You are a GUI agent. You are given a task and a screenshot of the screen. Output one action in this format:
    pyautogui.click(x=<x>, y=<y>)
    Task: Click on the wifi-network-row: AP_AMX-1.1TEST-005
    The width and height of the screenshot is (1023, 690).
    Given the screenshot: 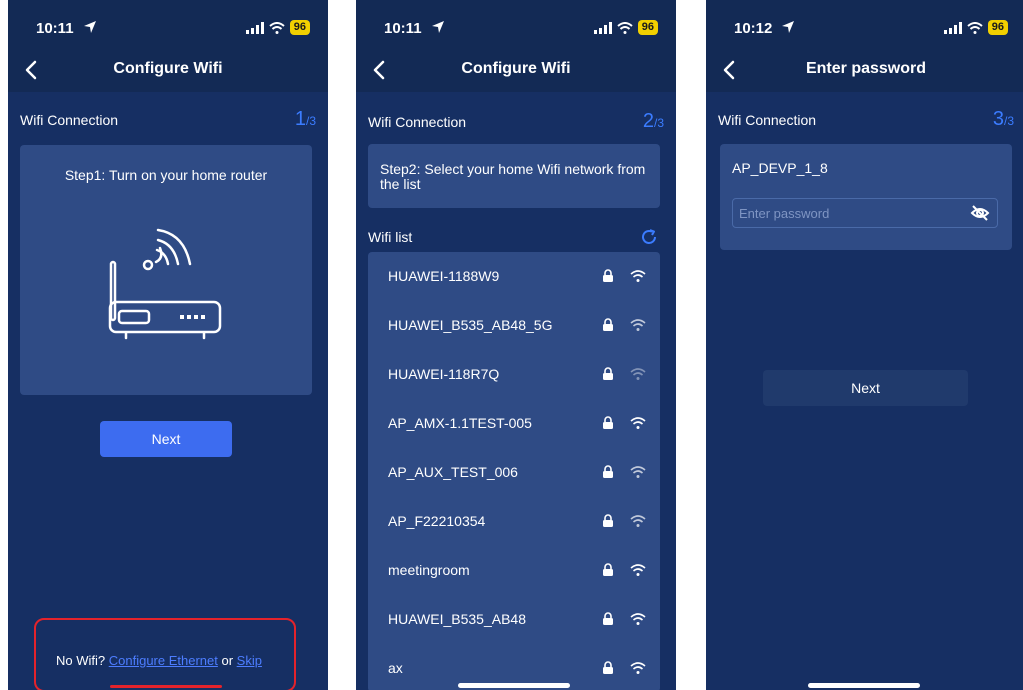 What is the action you would take?
    pyautogui.click(x=514, y=423)
    